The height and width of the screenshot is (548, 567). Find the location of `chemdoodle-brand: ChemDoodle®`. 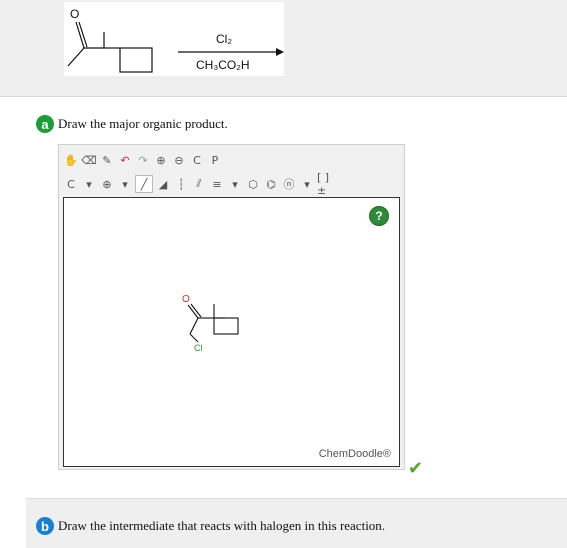

chemdoodle-brand: ChemDoodle® is located at coordinates (354, 454).